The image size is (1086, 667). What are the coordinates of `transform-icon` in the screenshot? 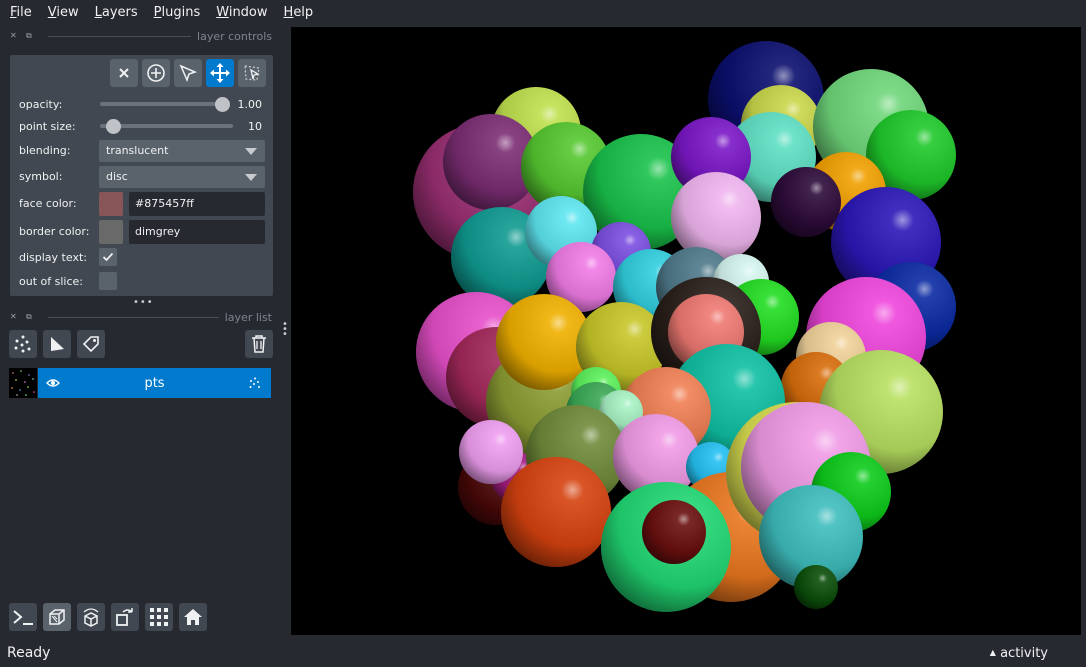 It's located at (252, 73).